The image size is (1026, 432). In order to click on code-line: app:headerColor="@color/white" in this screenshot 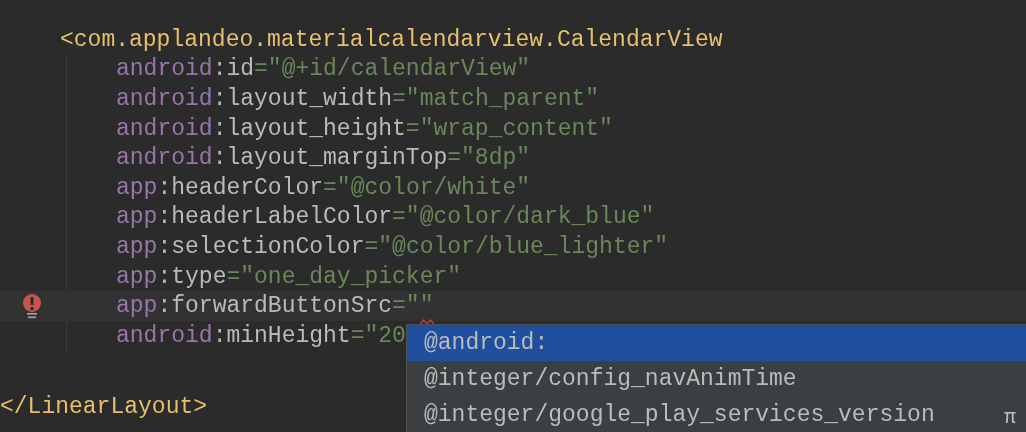, I will do `click(323, 187)`.